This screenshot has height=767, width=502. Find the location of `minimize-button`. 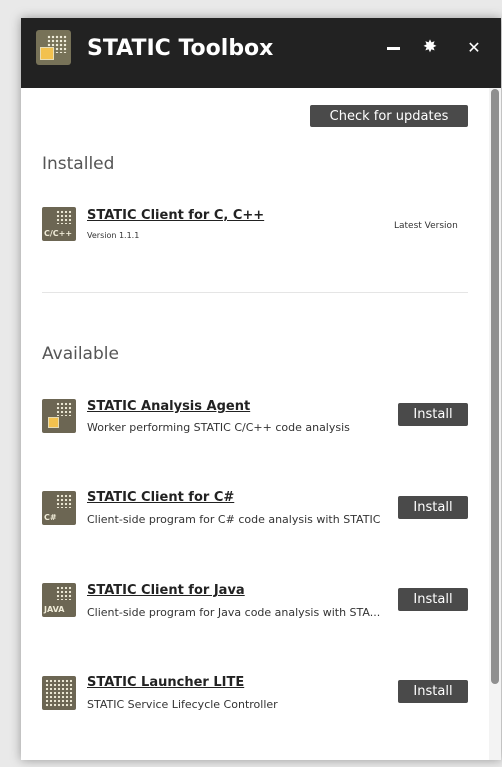

minimize-button is located at coordinates (393, 47).